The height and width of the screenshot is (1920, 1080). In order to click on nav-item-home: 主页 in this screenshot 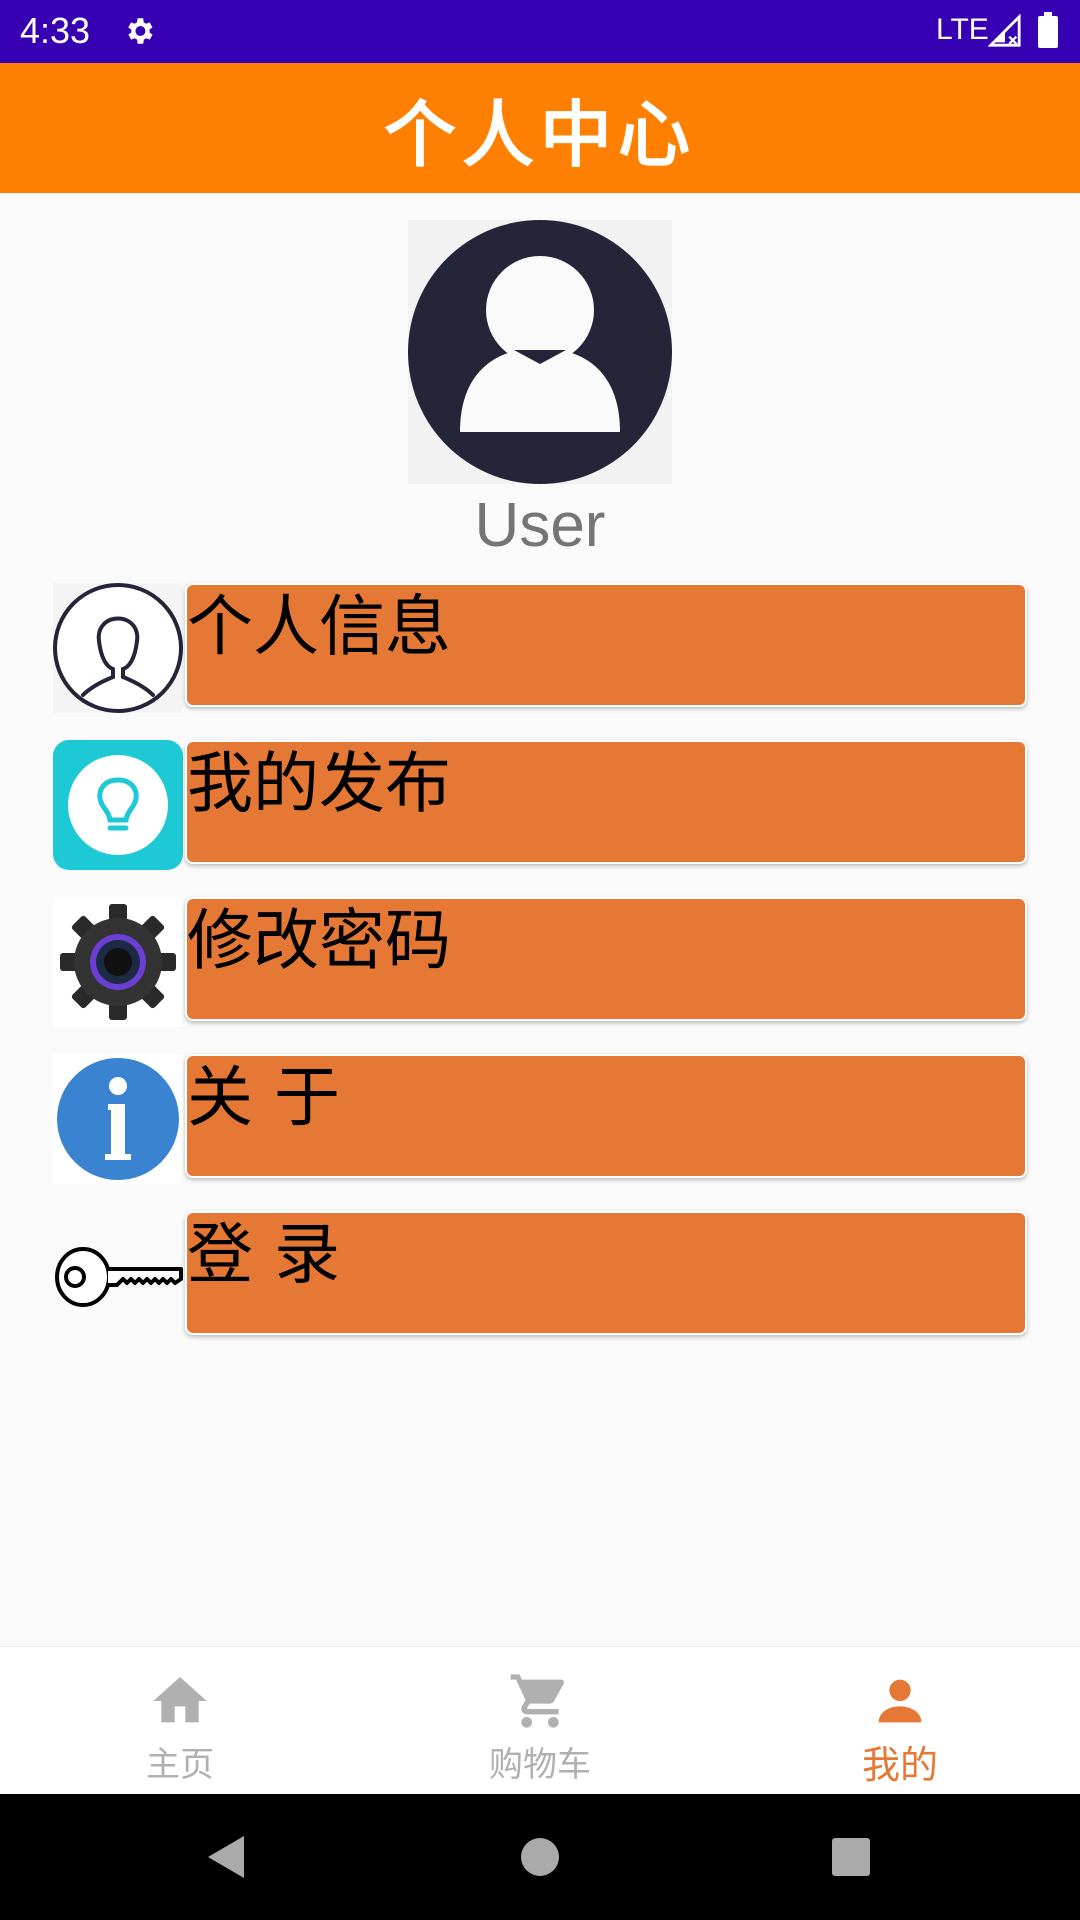, I will do `click(180, 1721)`.